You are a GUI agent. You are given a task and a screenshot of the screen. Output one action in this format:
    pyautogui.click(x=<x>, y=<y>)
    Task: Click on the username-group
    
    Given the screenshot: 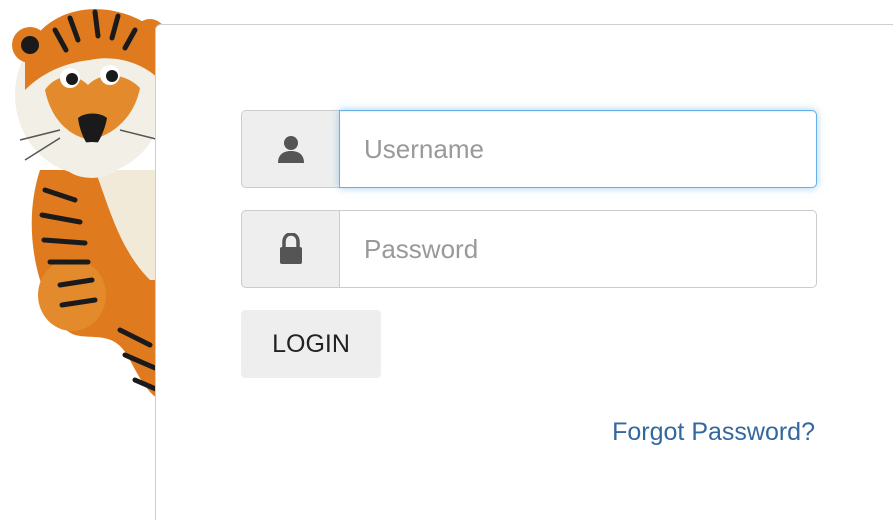 What is the action you would take?
    pyautogui.click(x=529, y=149)
    